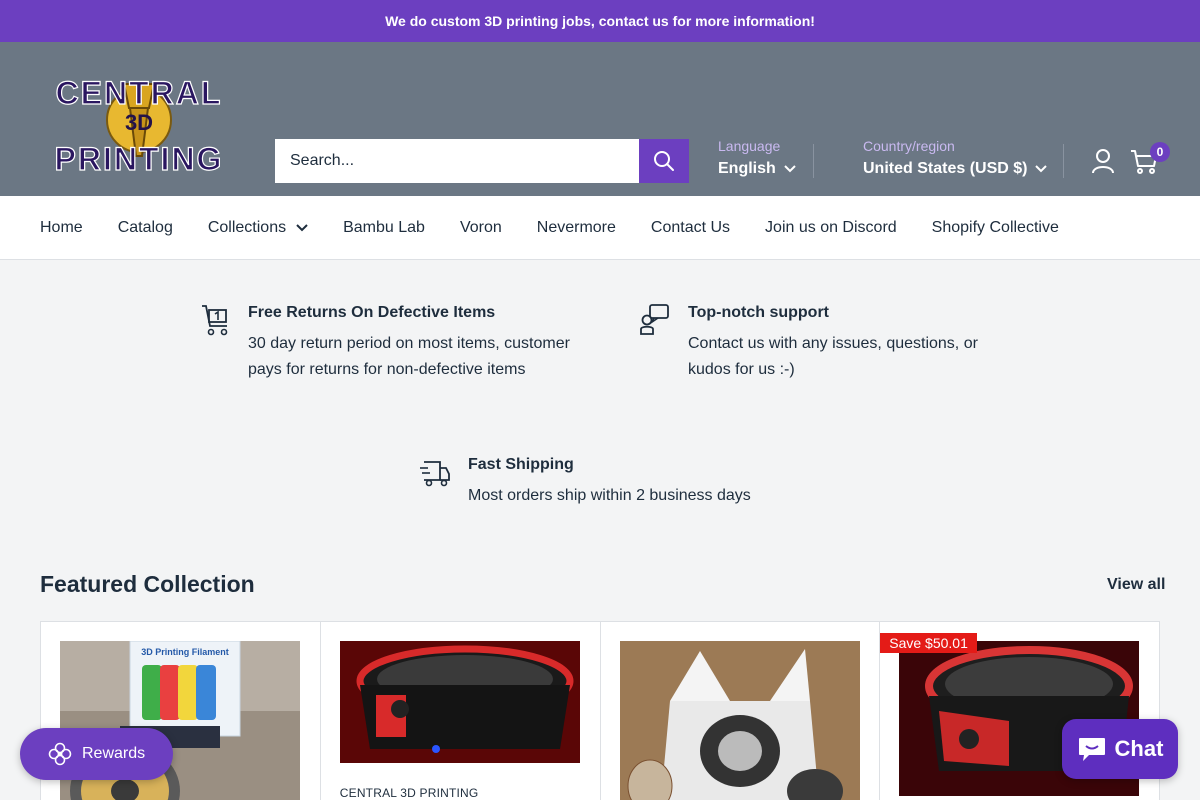 The height and width of the screenshot is (800, 1200). I want to click on search-input, so click(457, 161).